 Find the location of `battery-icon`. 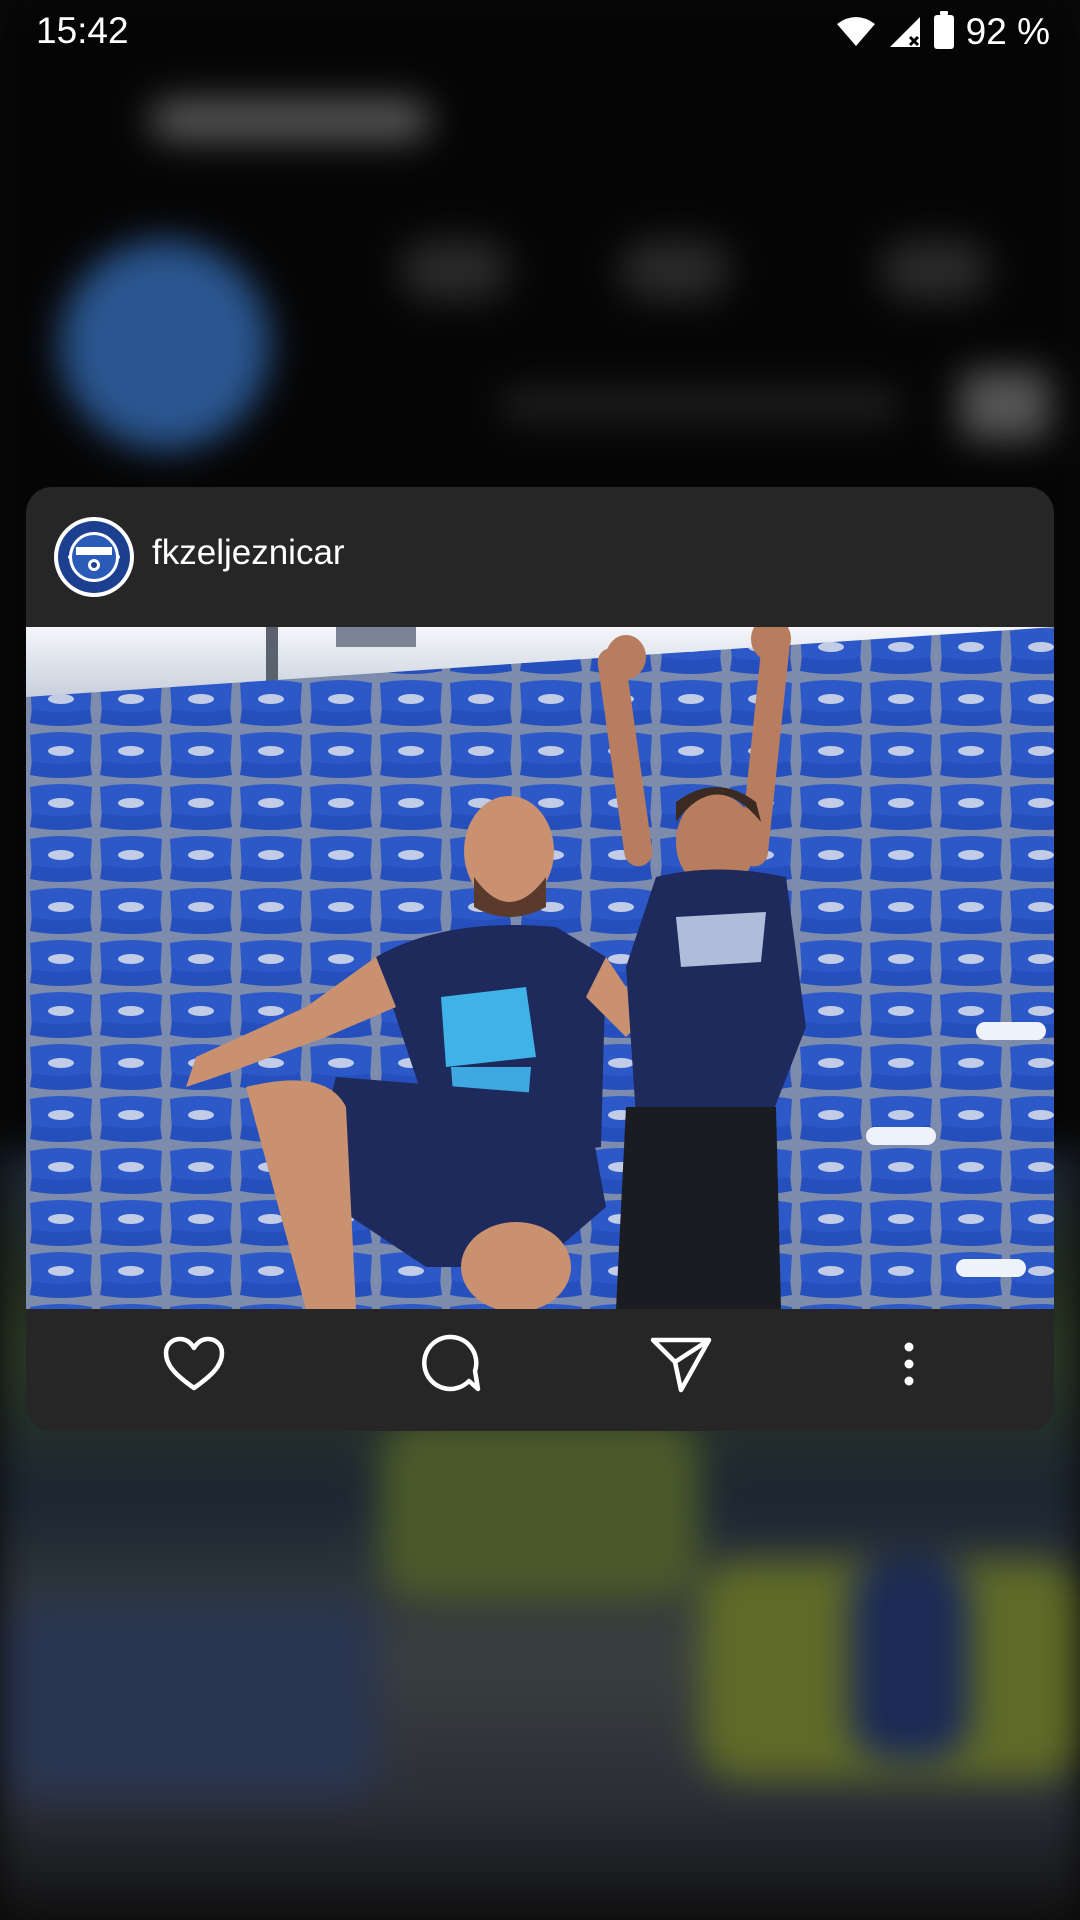

battery-icon is located at coordinates (943, 30).